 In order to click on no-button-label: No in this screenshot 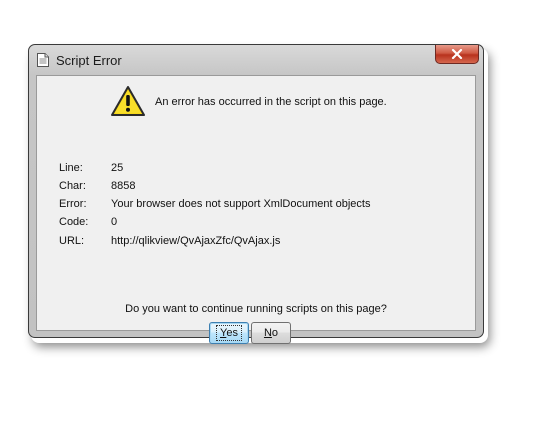, I will do `click(271, 333)`.